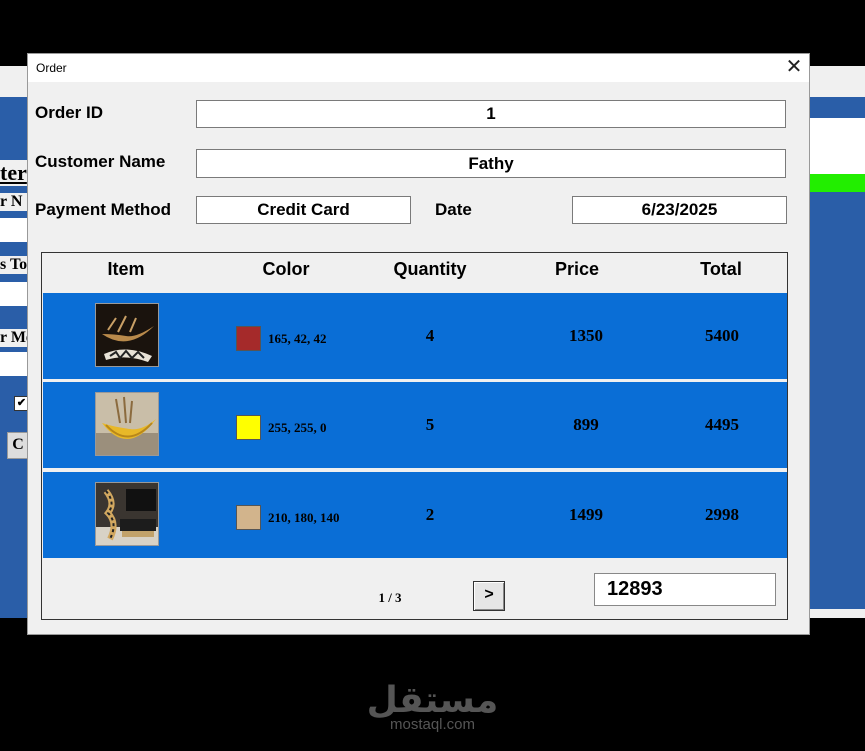 This screenshot has width=865, height=751. Describe the element at coordinates (390, 597) in the screenshot. I see `page-indicator: 1 / 3` at that location.